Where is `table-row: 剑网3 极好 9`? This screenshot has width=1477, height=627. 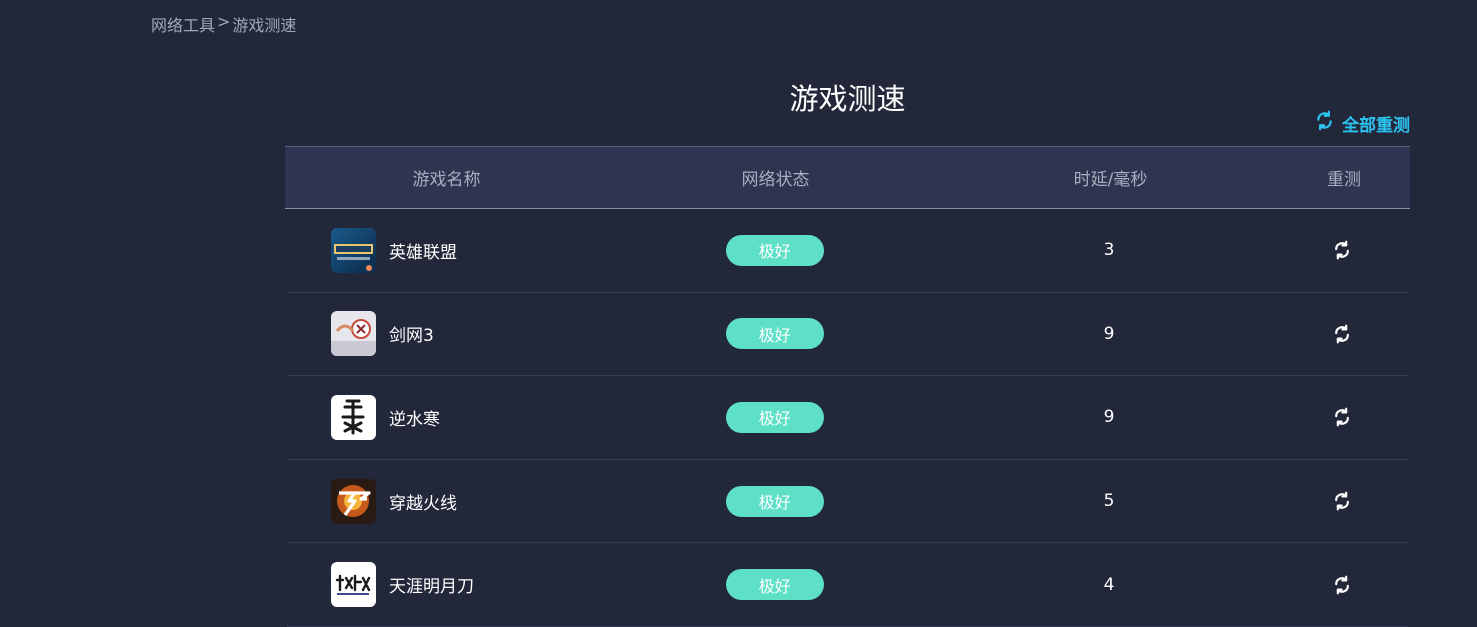 table-row: 剑网3 极好 9 is located at coordinates (847, 335).